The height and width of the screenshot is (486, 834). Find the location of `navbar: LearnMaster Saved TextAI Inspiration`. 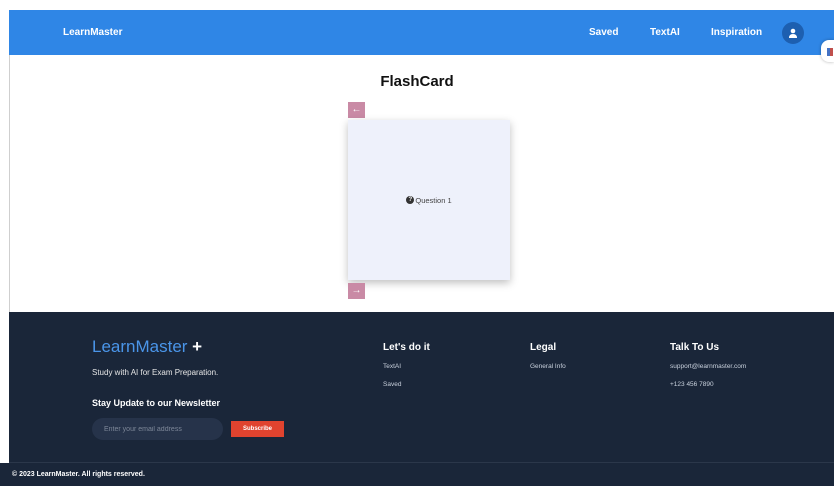

navbar: LearnMaster Saved TextAI Inspiration is located at coordinates (421, 32).